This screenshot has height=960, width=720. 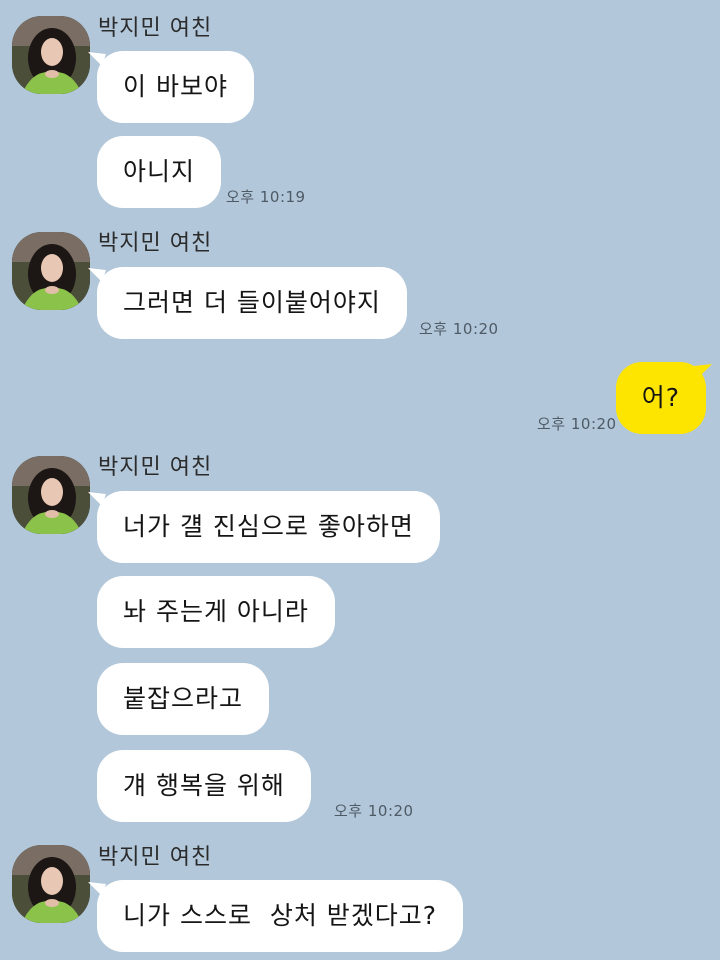 What do you see at coordinates (266, 197) in the screenshot?
I see `message-time: 오후 10:19` at bounding box center [266, 197].